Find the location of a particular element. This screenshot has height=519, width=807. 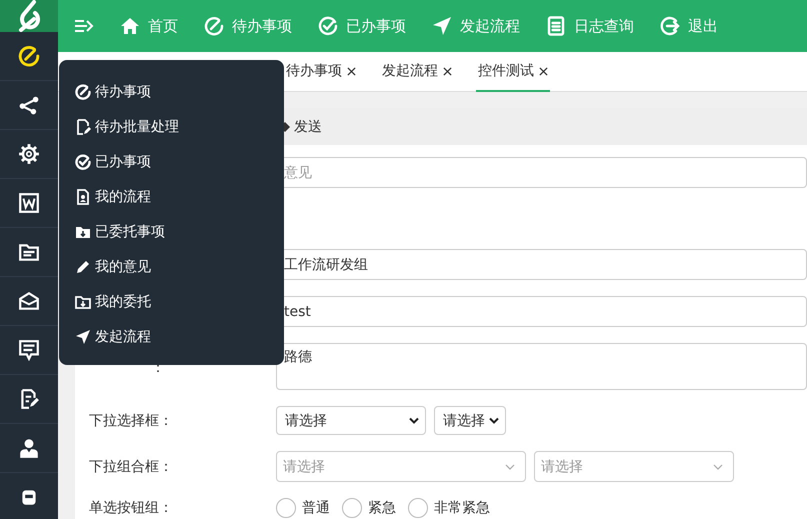

field-label: ： is located at coordinates (158, 368).